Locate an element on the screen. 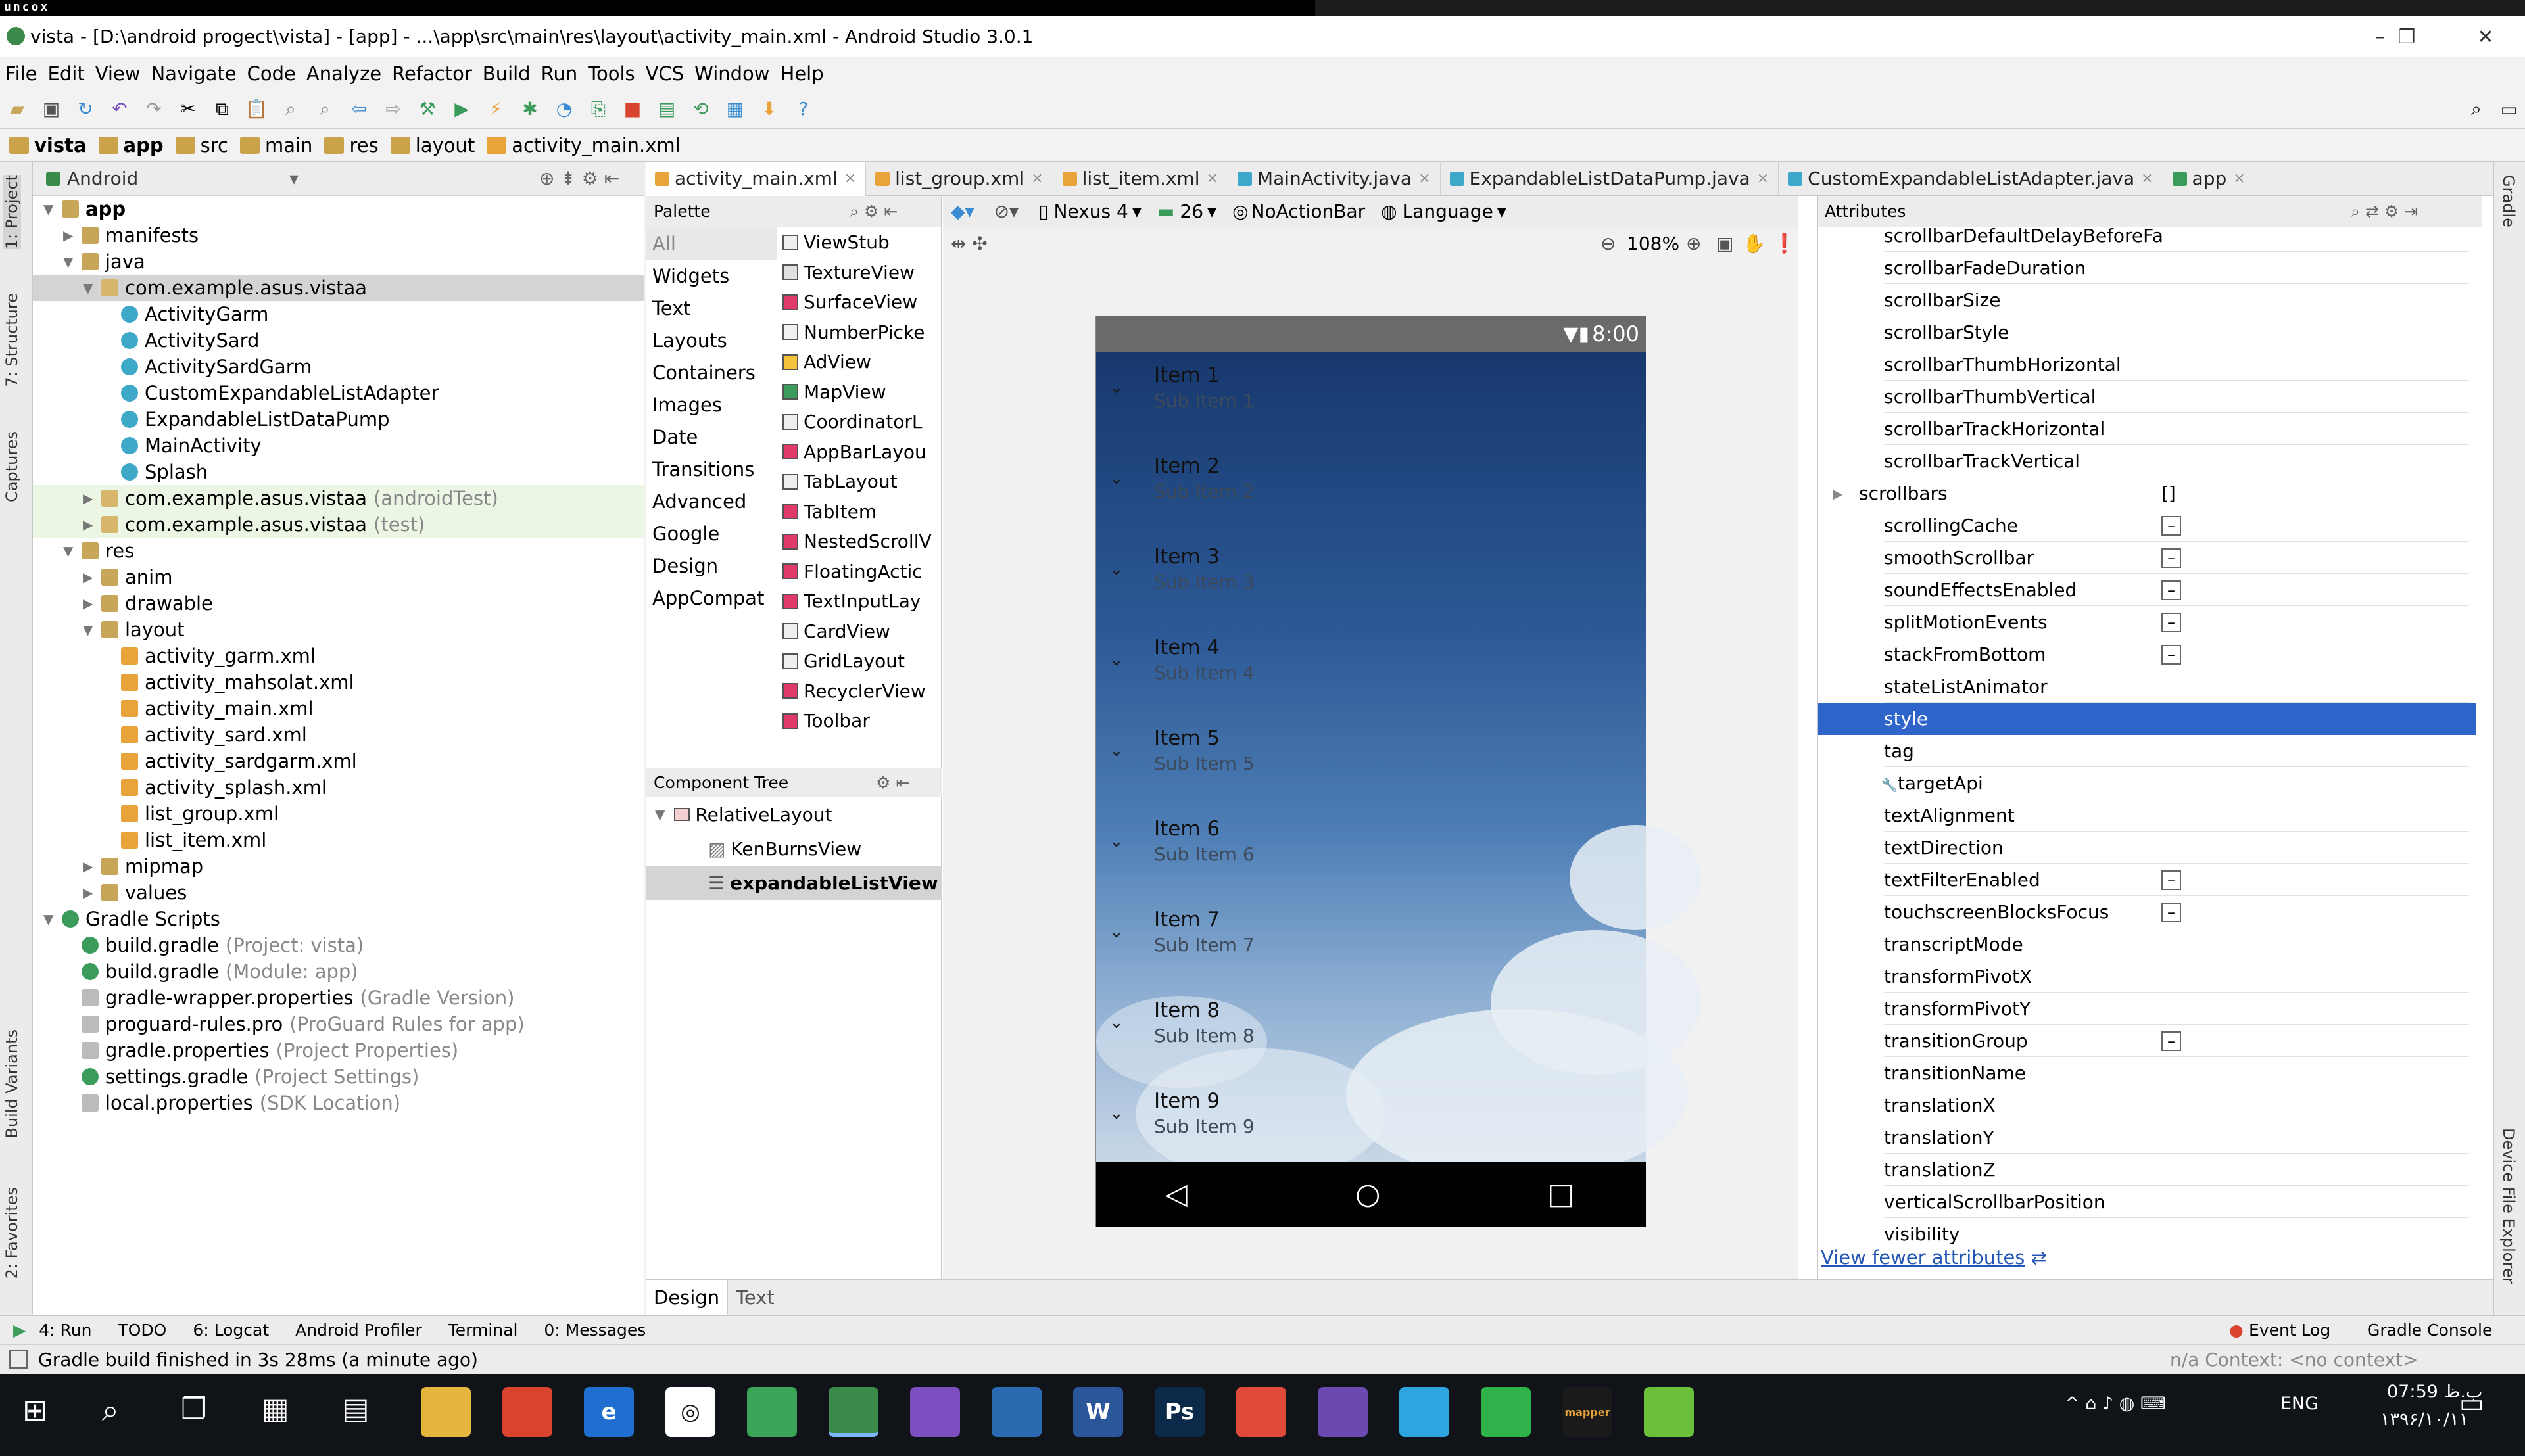  project-structure-icon: ▦ is located at coordinates (735, 109).